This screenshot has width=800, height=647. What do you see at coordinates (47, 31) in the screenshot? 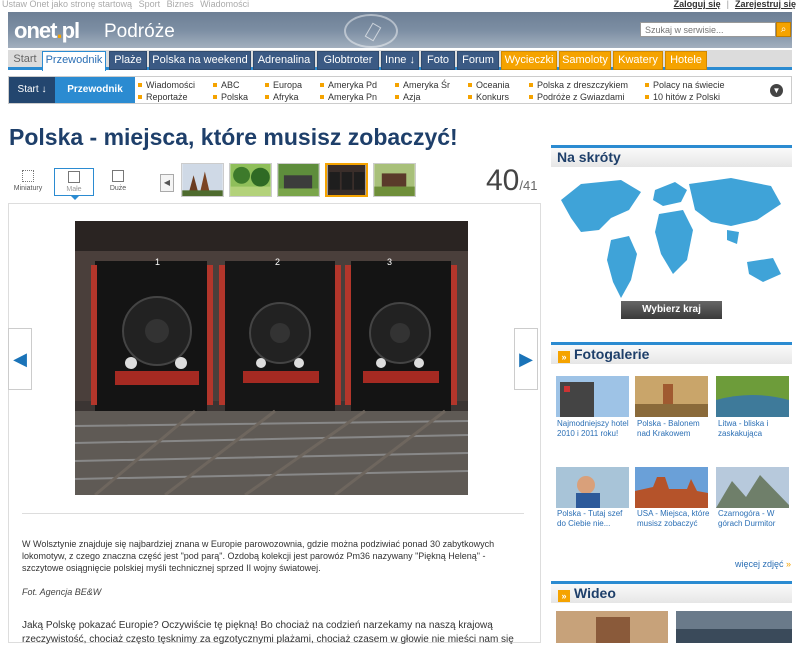
I see `onet-logo: onet.pl` at bounding box center [47, 31].